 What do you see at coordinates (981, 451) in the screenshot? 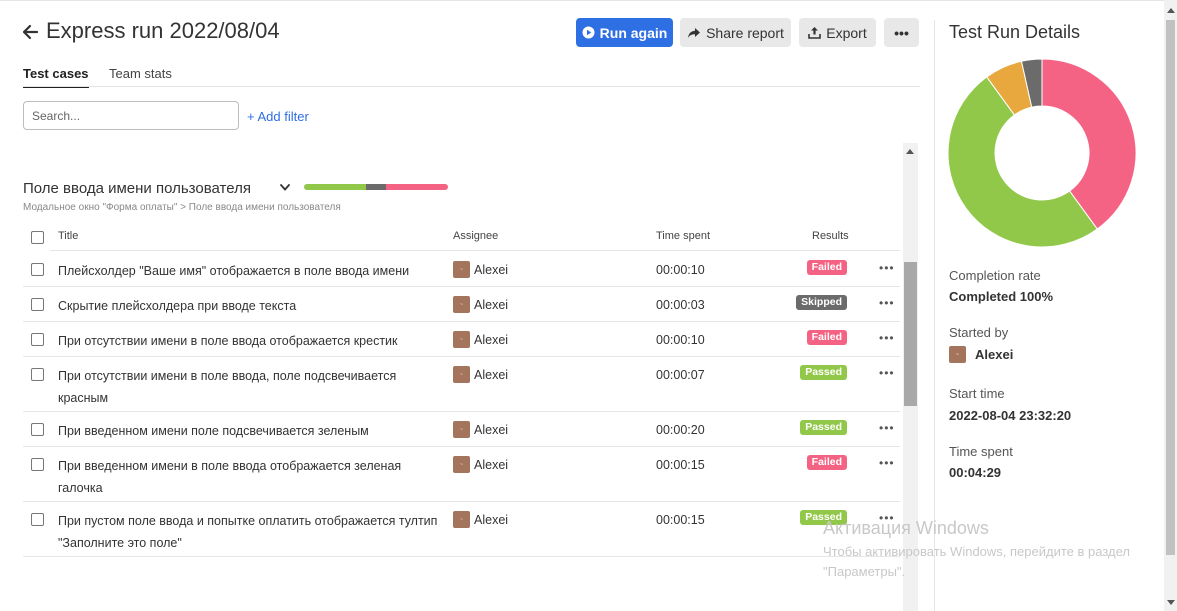
I see `time-spent-label: Time spent` at bounding box center [981, 451].